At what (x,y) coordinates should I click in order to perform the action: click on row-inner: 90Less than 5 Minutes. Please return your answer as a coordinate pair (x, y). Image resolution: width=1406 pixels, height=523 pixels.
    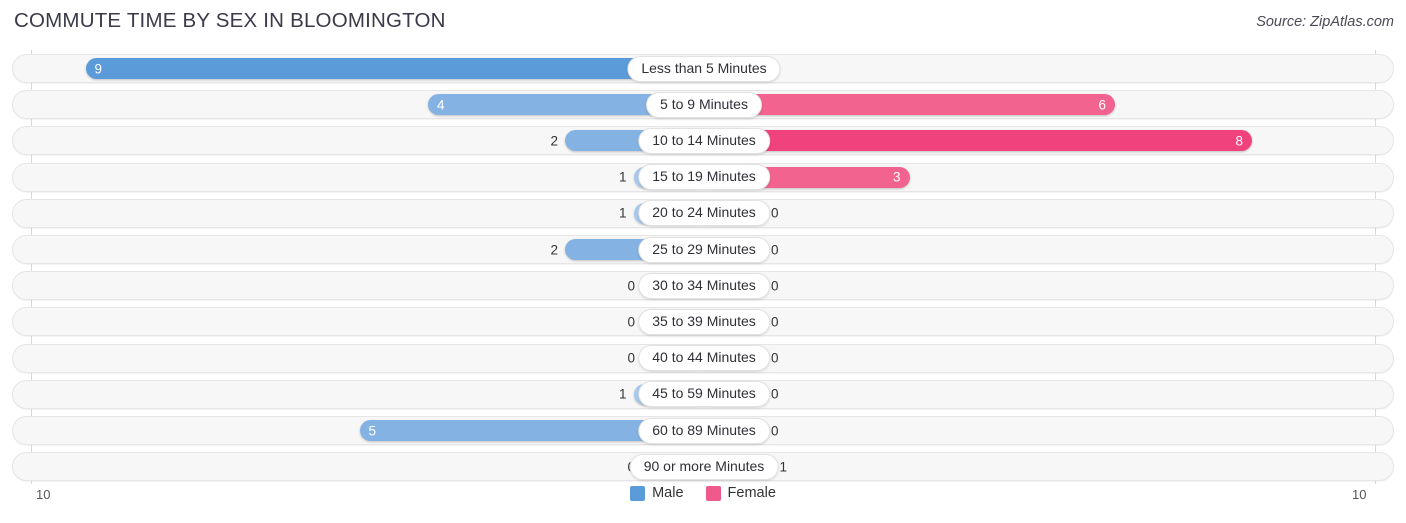
    Looking at the image, I should click on (703, 68).